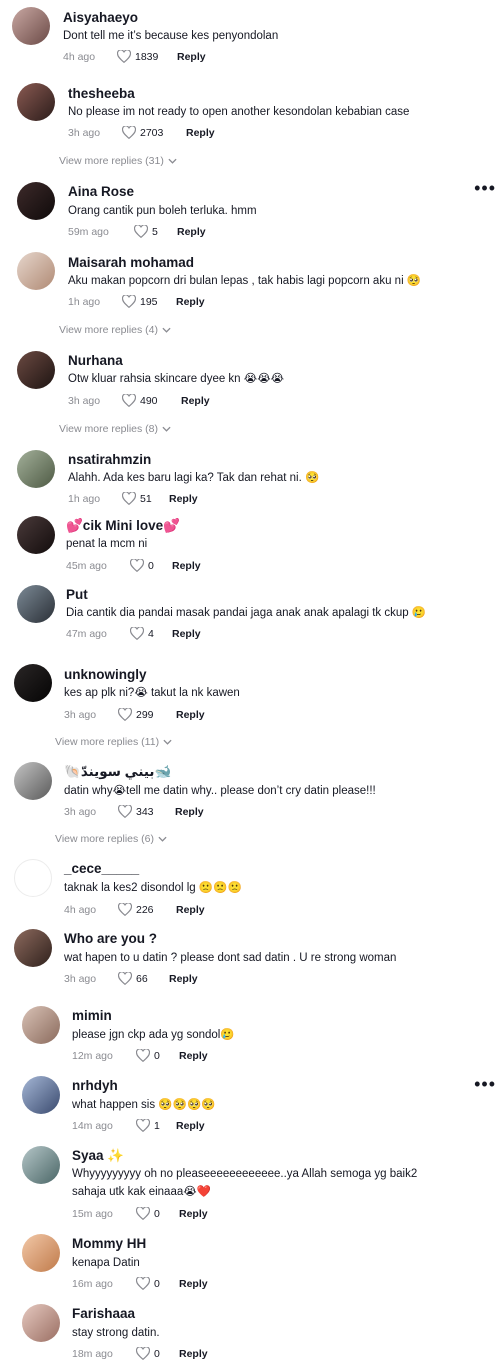 This screenshot has height=1368, width=500. I want to click on view-more-replies: View more replies (6), so click(111, 839).